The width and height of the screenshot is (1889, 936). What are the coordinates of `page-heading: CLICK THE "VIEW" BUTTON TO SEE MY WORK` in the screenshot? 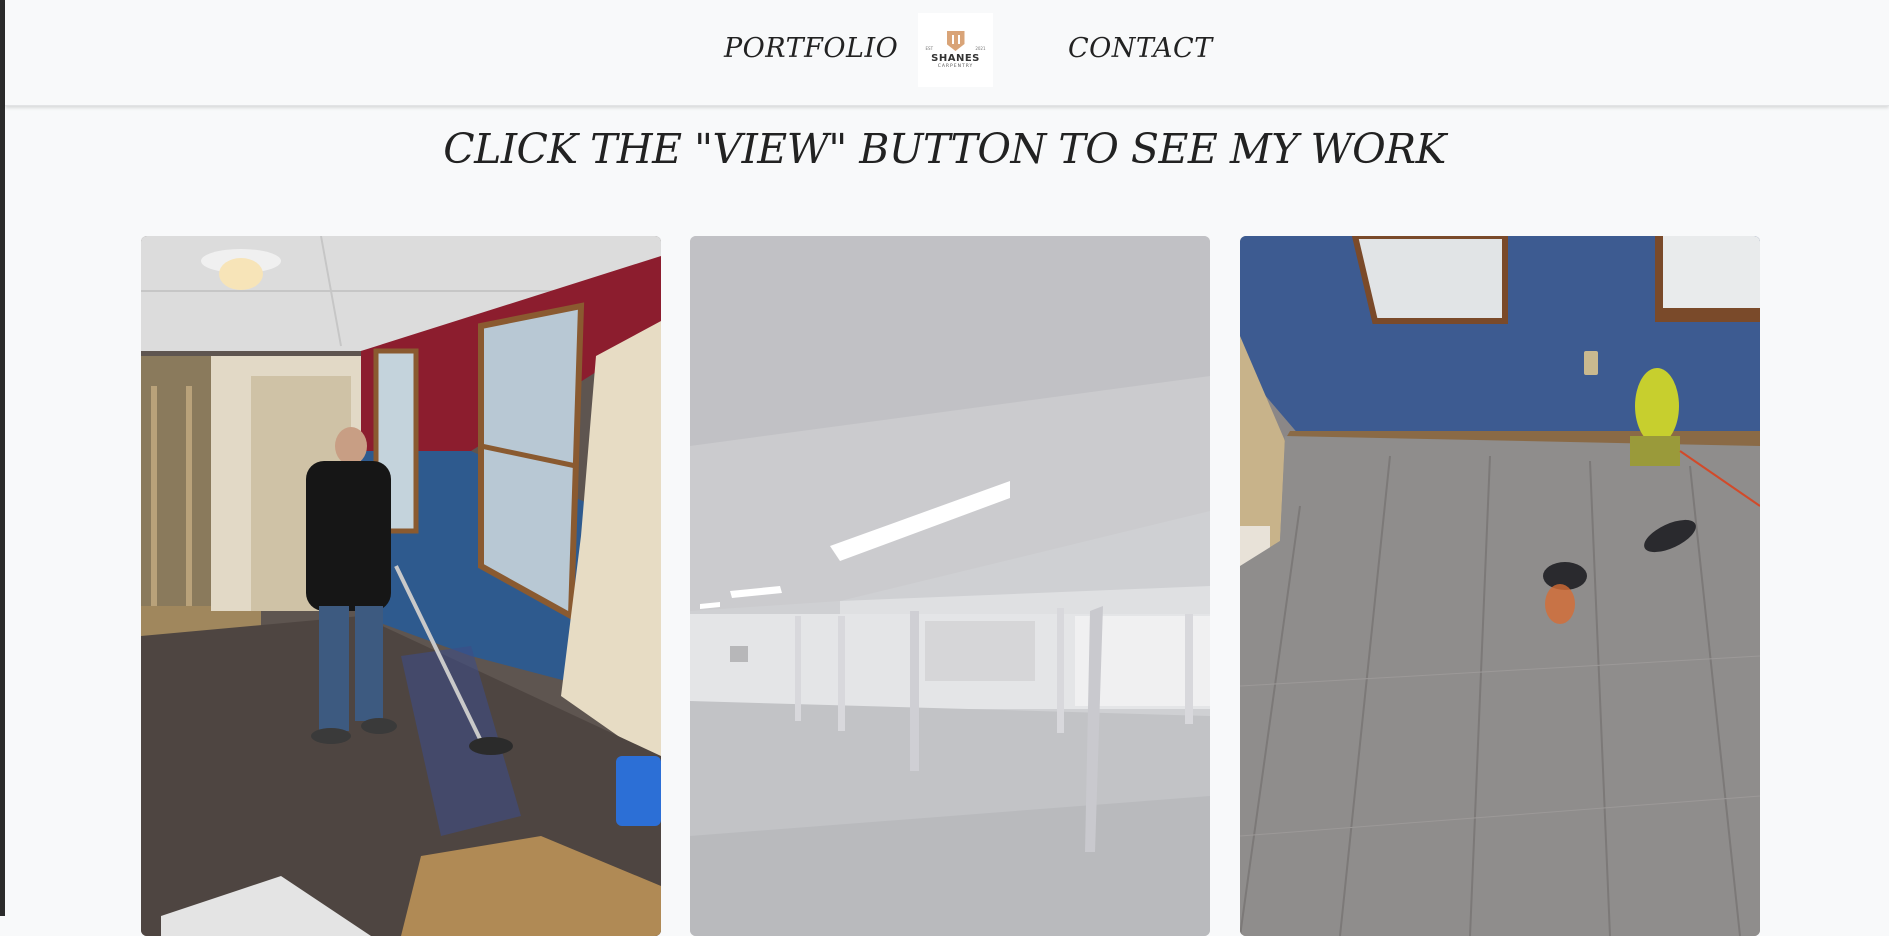 It's located at (944, 149).